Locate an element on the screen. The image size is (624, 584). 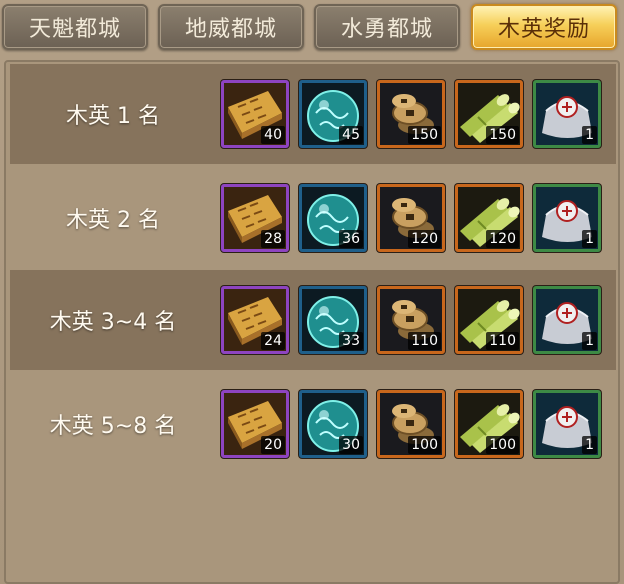
item-count: 28 is located at coordinates (273, 239).